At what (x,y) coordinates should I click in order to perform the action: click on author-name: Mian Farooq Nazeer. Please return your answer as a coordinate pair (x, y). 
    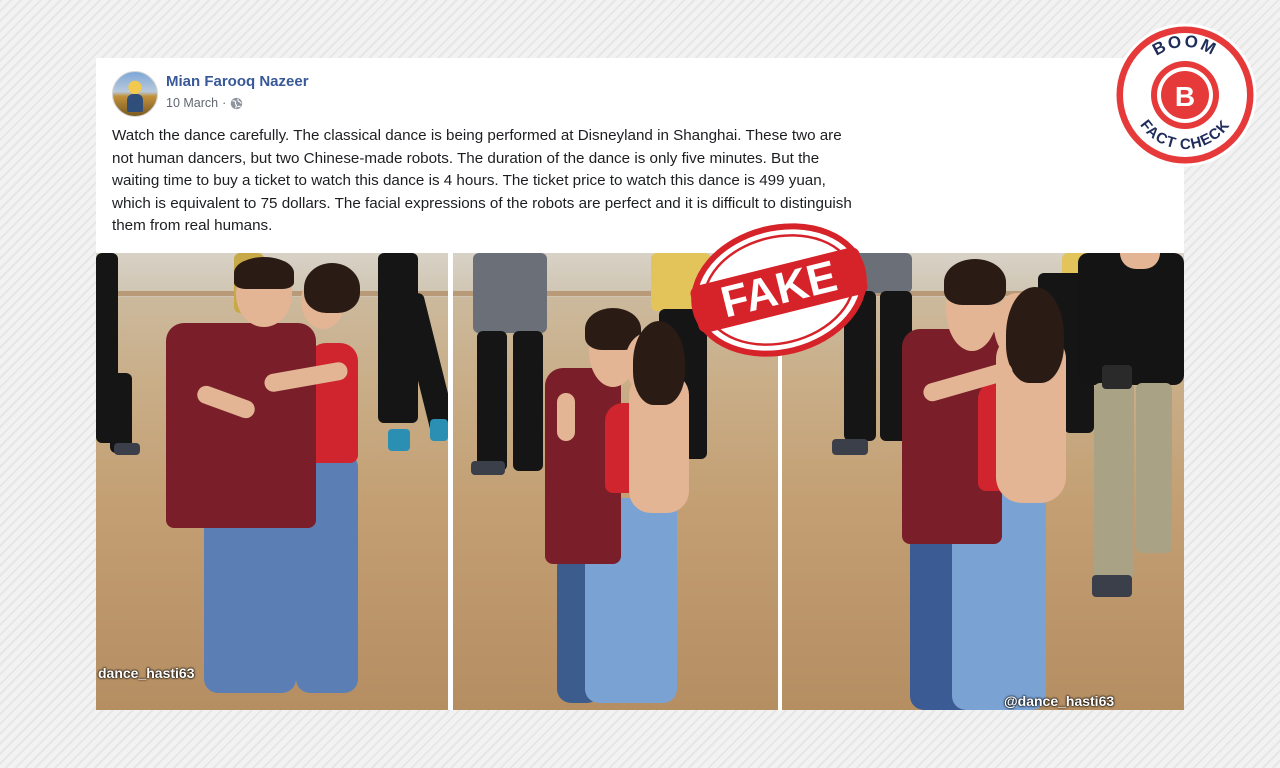
    Looking at the image, I should click on (237, 81).